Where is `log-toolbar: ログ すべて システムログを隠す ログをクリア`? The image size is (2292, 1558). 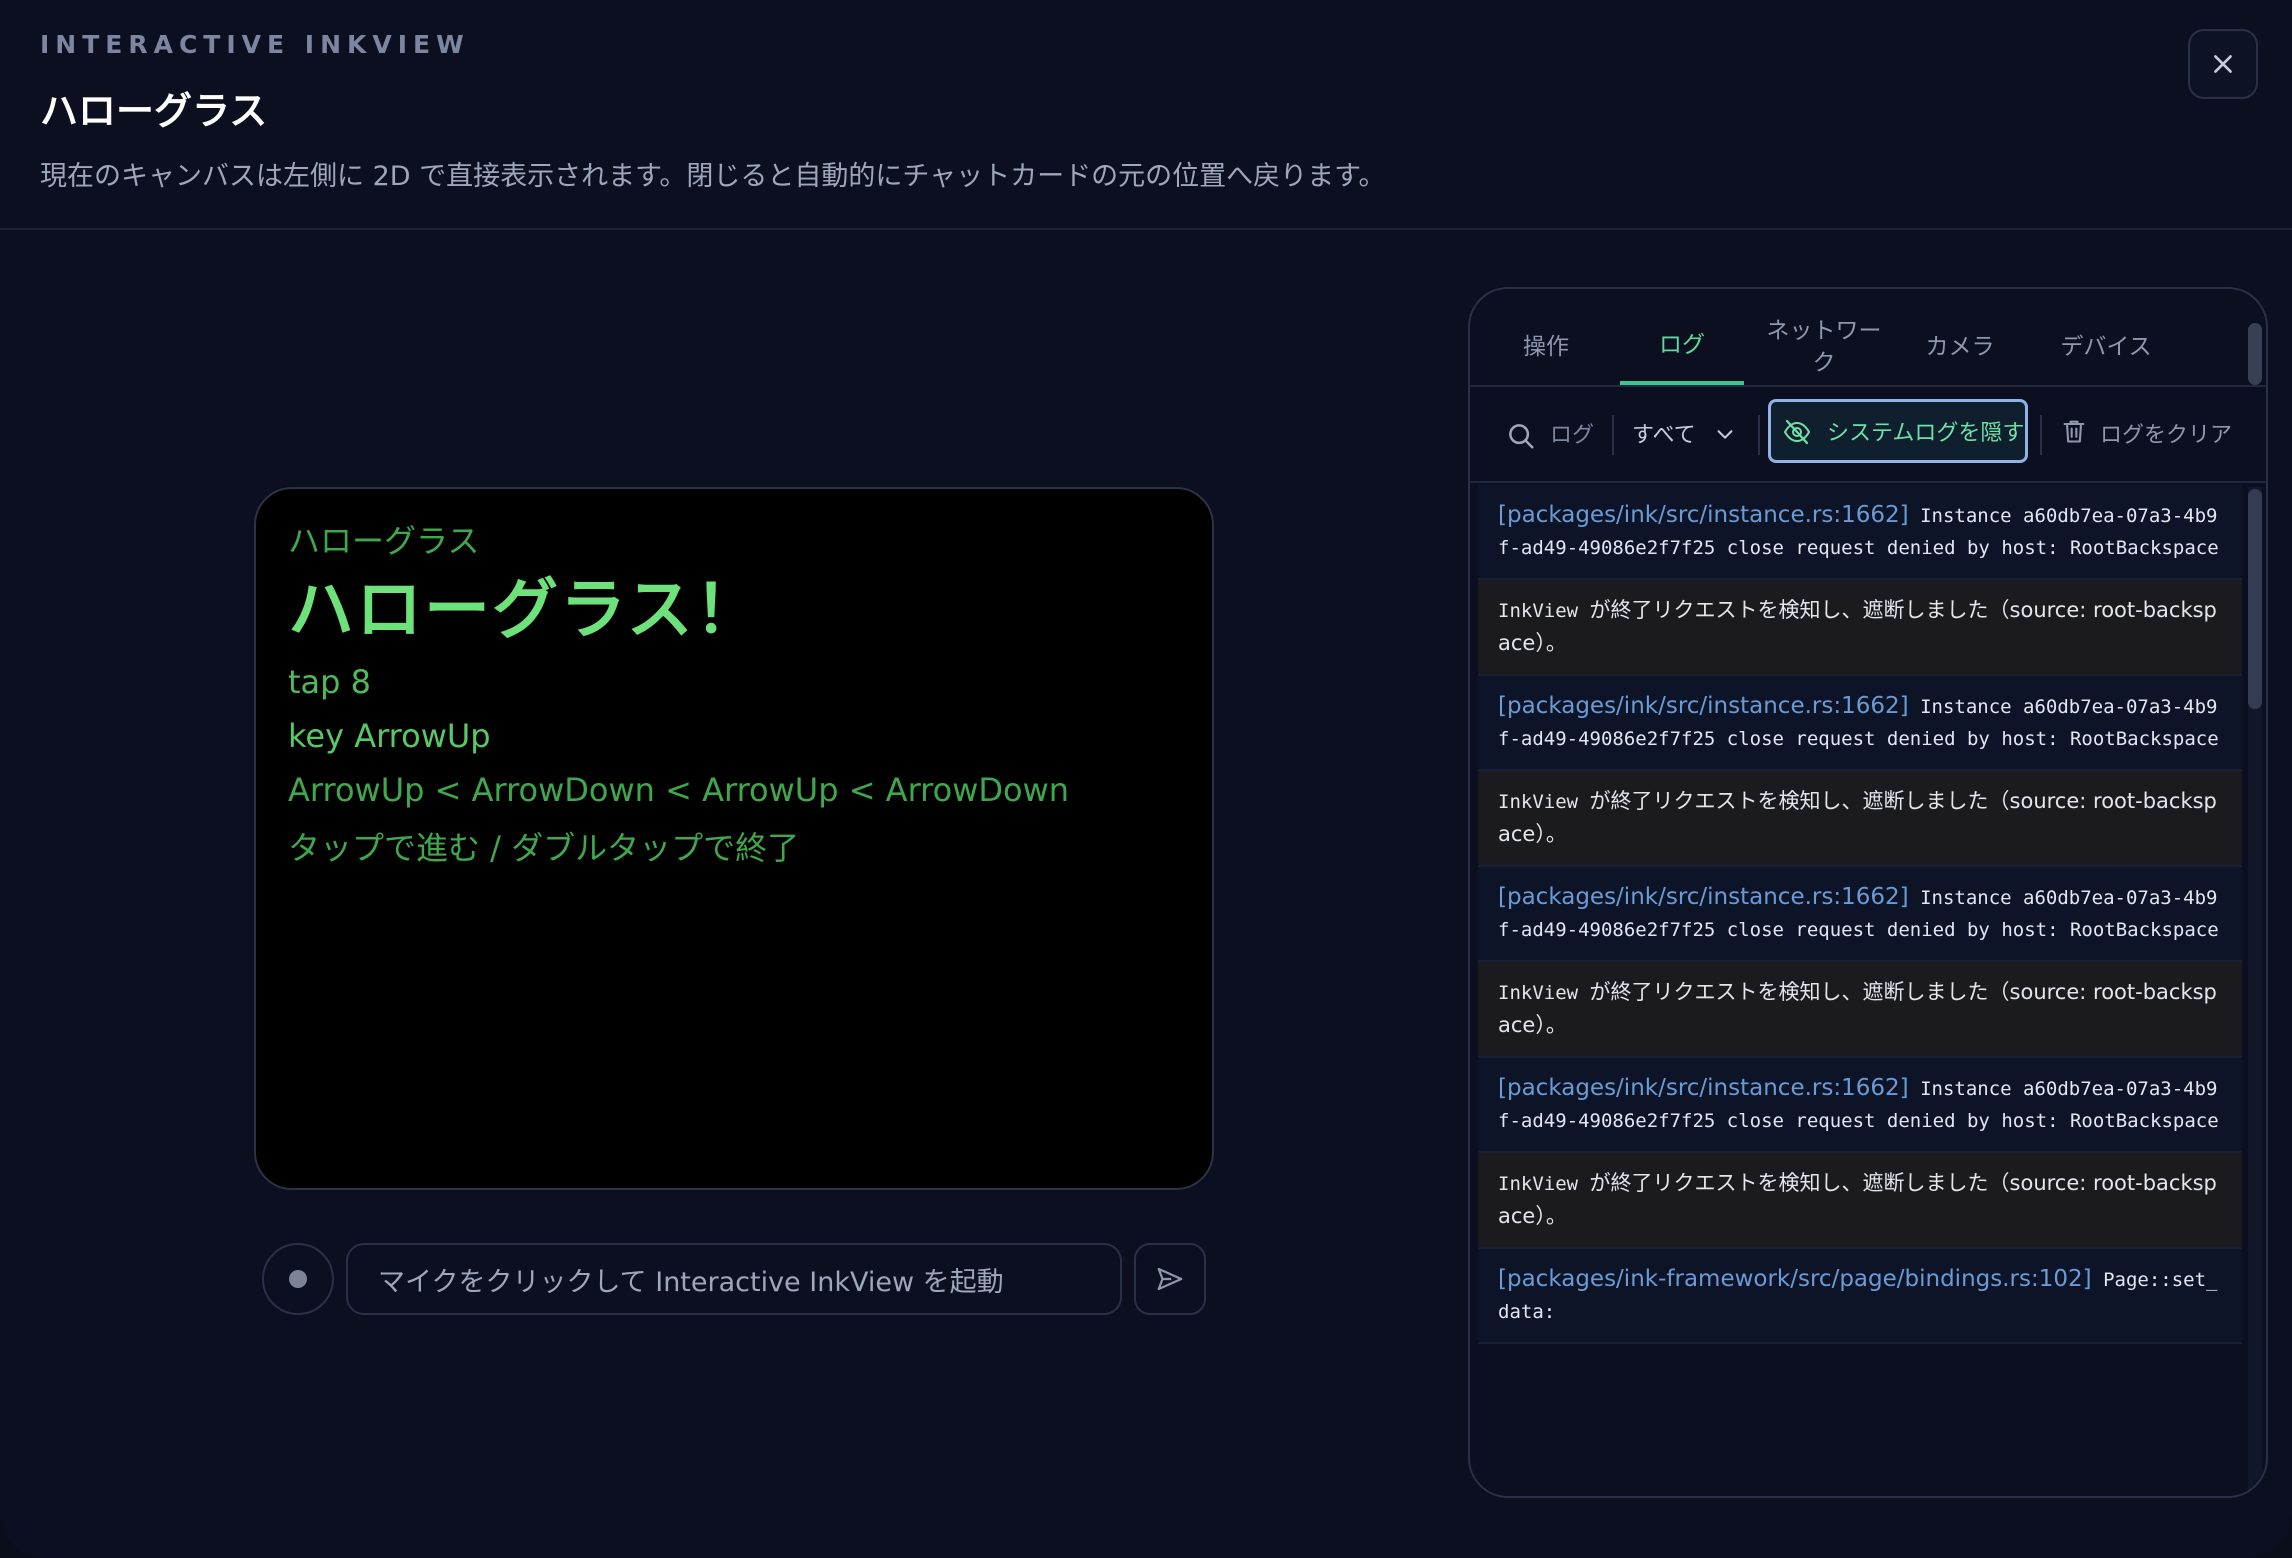 log-toolbar: ログ すべて システムログを隠す ログをクリア is located at coordinates (1868, 436).